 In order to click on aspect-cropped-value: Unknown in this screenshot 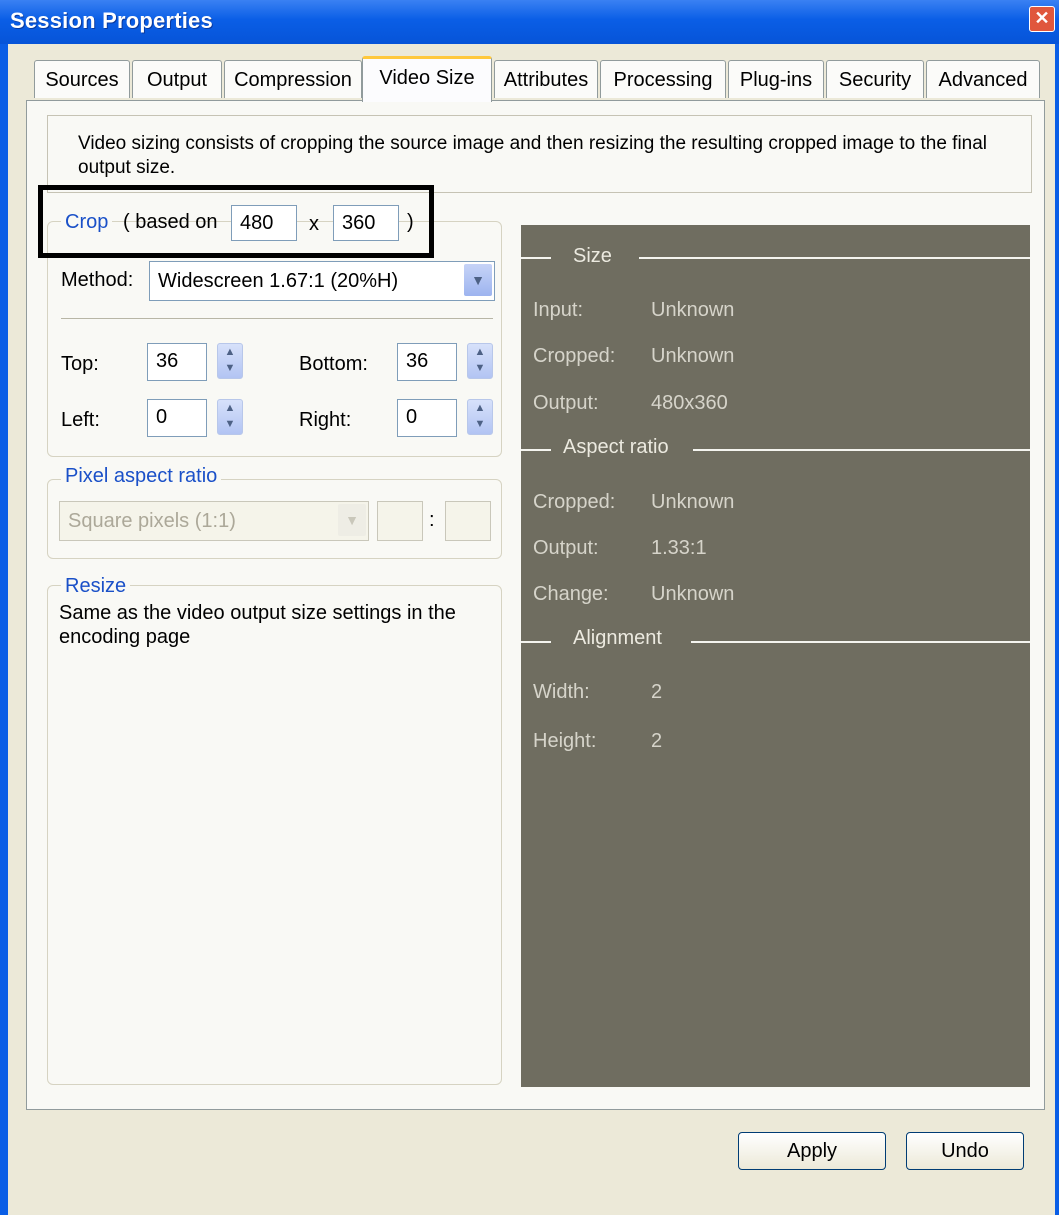, I will do `click(693, 502)`.